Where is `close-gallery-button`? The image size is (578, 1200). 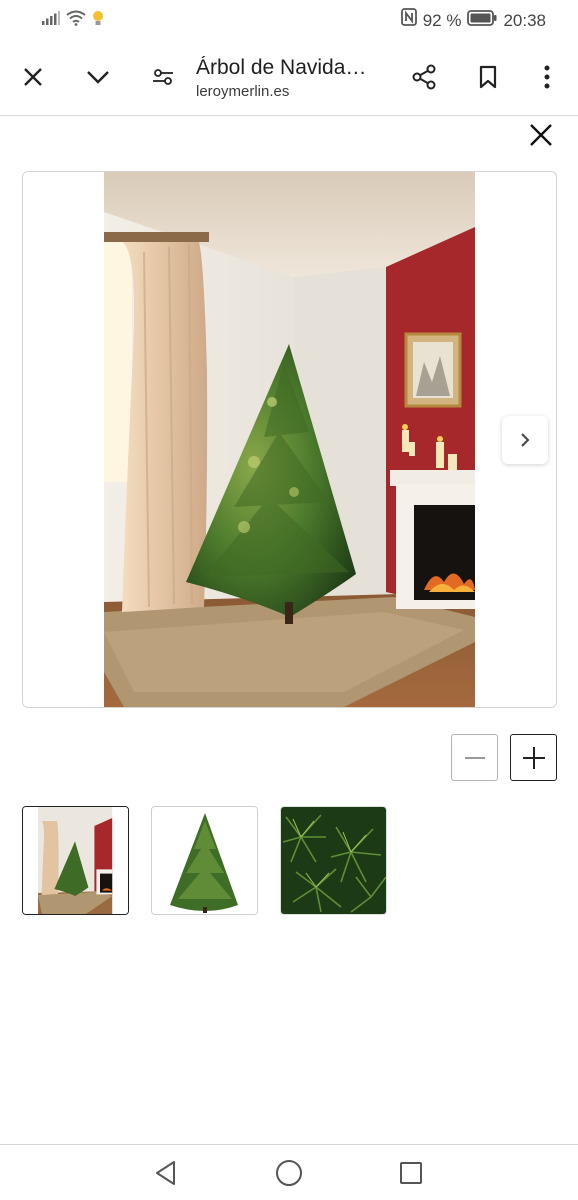
close-gallery-button is located at coordinates (541, 135).